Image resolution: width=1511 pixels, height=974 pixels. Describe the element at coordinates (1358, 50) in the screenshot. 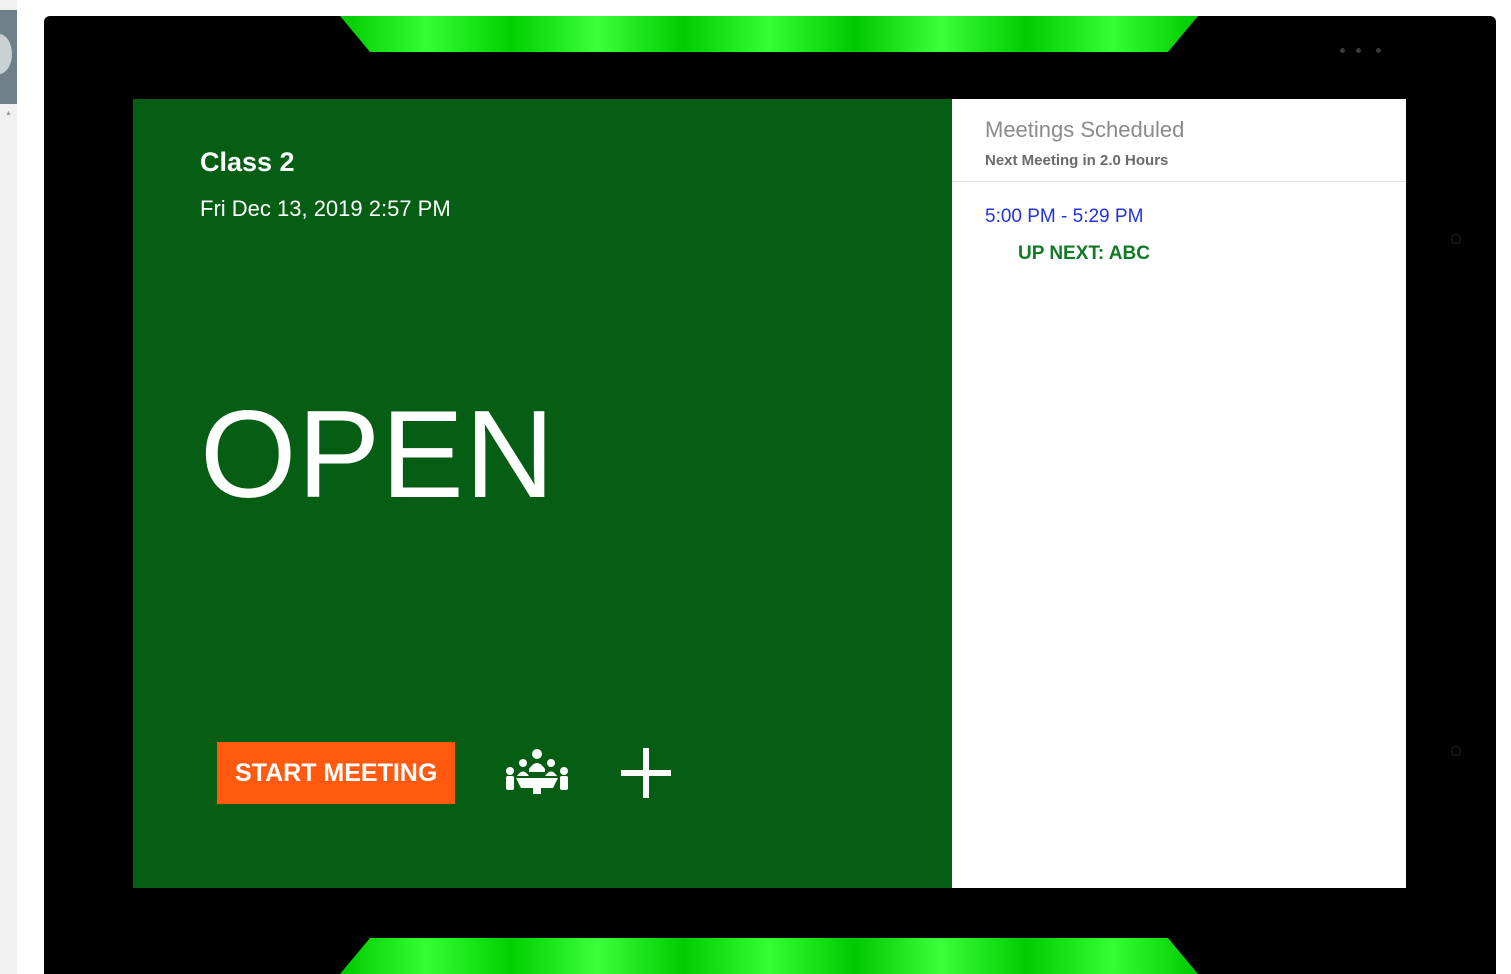

I see `light-sensor-icon` at that location.